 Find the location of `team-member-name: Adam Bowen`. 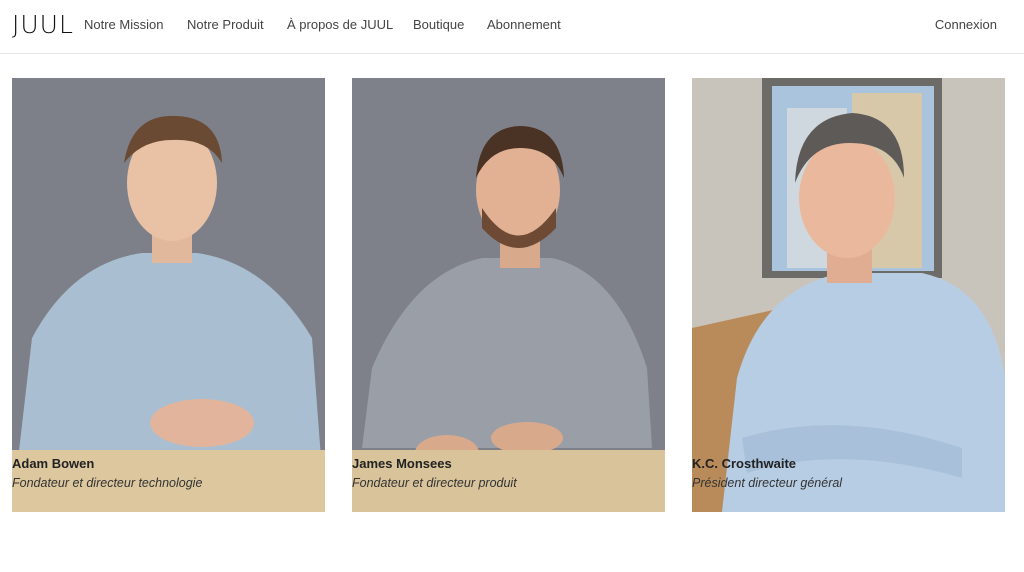

team-member-name: Adam Bowen is located at coordinates (53, 463).